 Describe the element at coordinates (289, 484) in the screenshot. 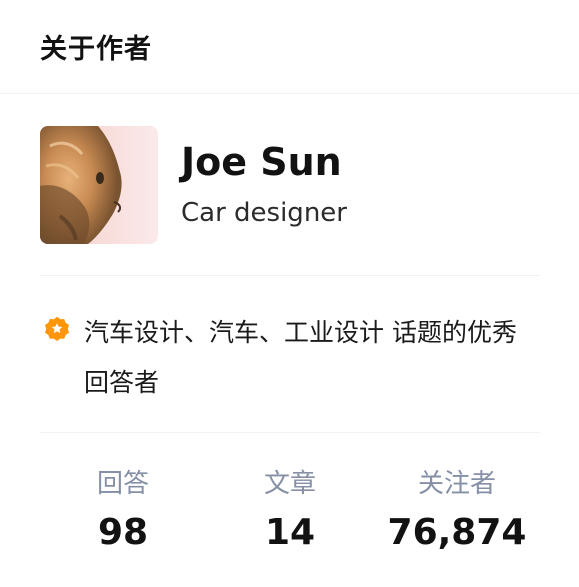

I see `stat-label: 文章` at that location.